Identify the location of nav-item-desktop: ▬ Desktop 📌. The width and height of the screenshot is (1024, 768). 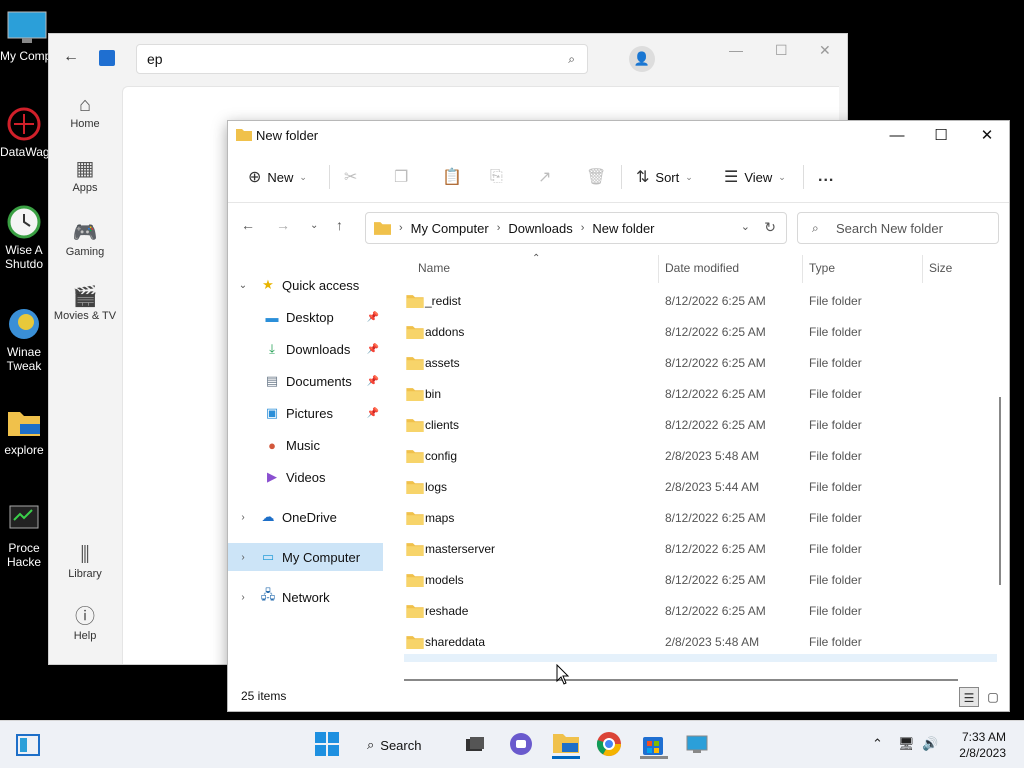
(305, 317).